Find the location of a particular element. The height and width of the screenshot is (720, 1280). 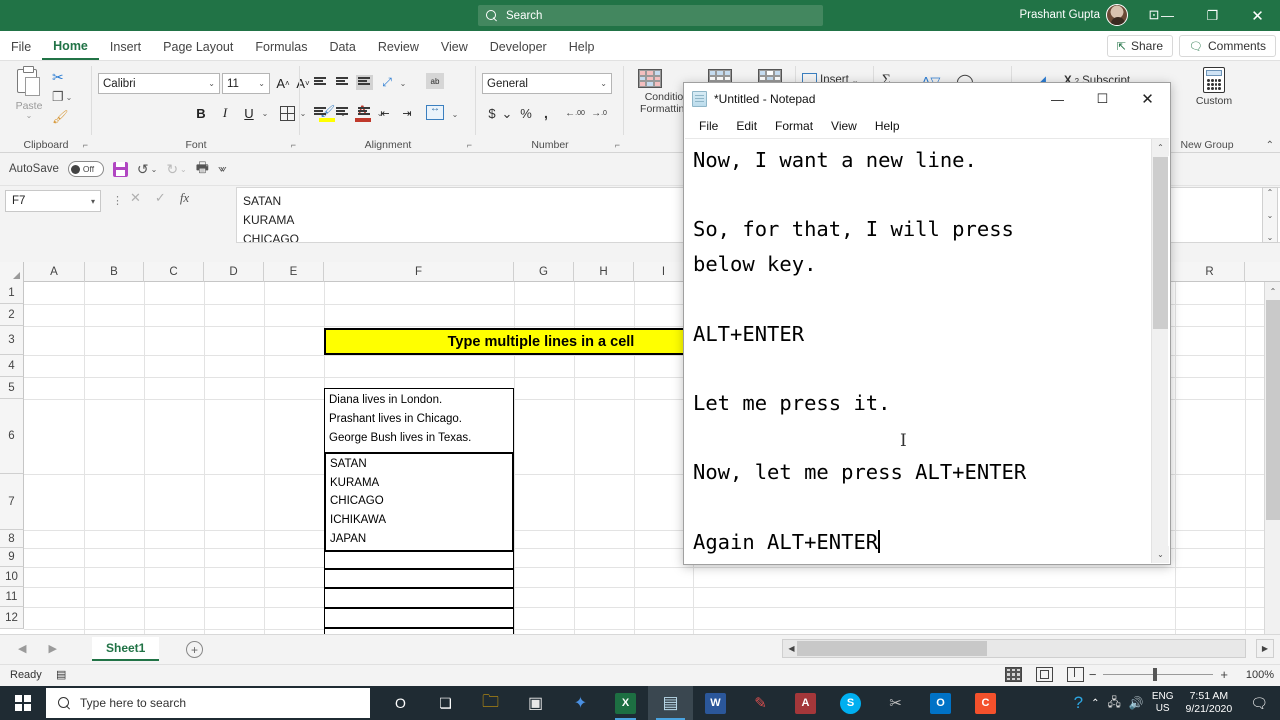

page-break-preview-button is located at coordinates (1075, 674).